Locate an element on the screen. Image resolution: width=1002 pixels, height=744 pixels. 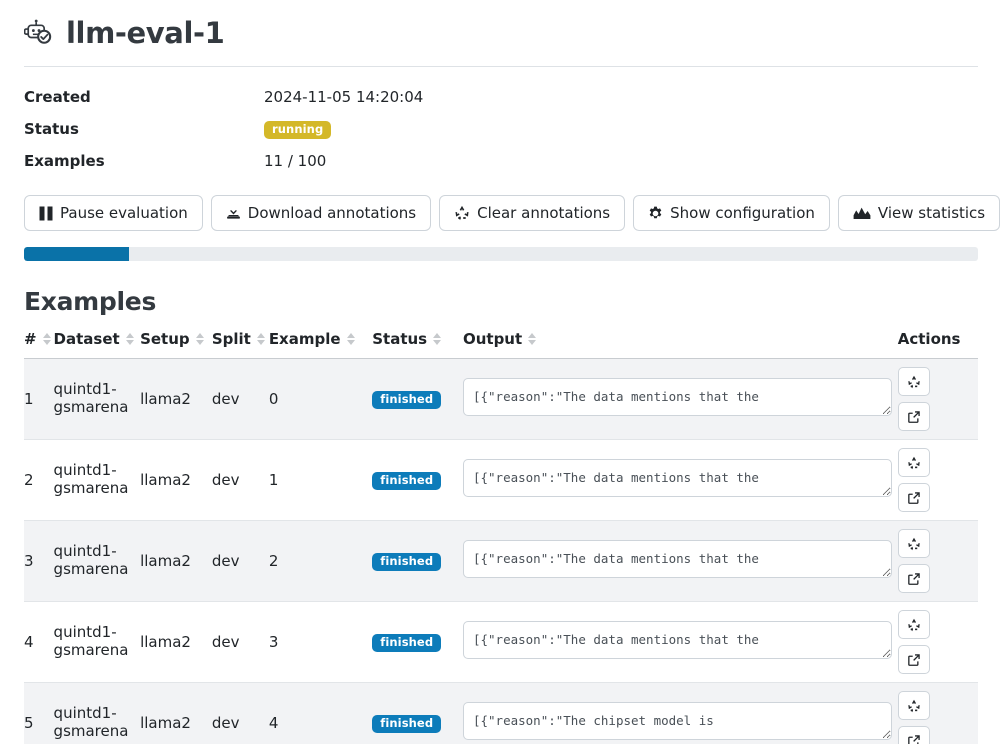
table-row: 4 quintd1-gsmarena llama2 dev 3 finished is located at coordinates (501, 642).